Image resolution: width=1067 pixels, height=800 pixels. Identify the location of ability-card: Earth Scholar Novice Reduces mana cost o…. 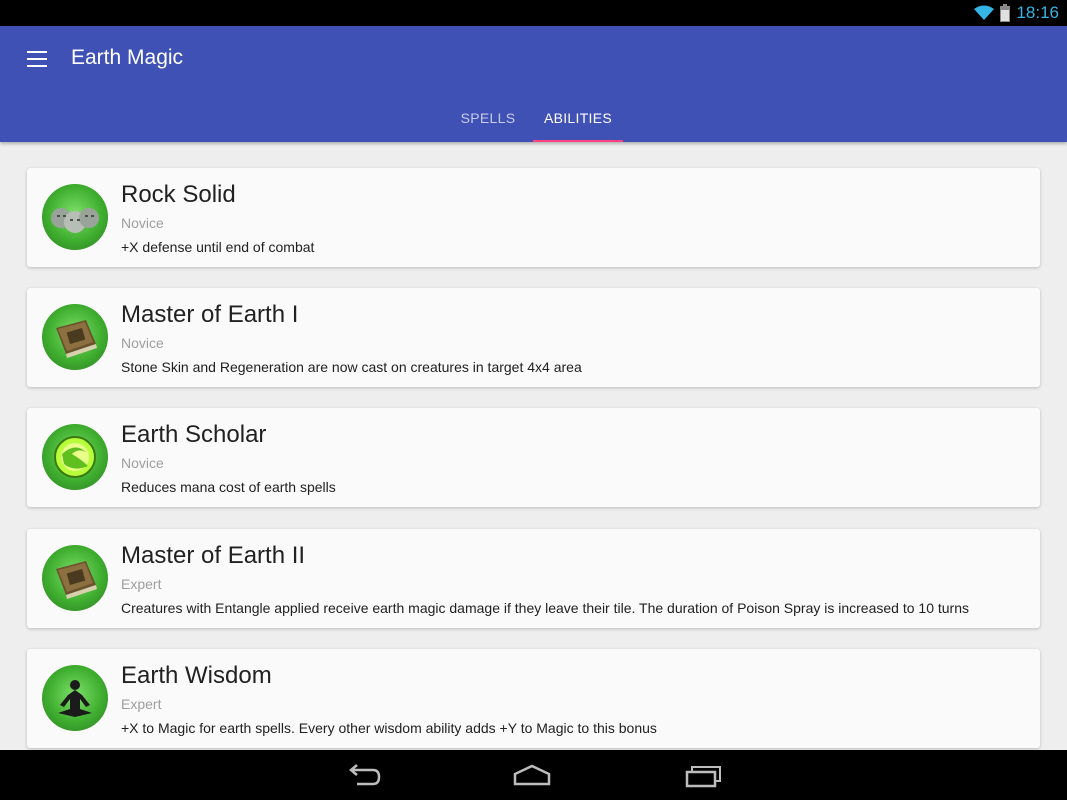
(533, 457).